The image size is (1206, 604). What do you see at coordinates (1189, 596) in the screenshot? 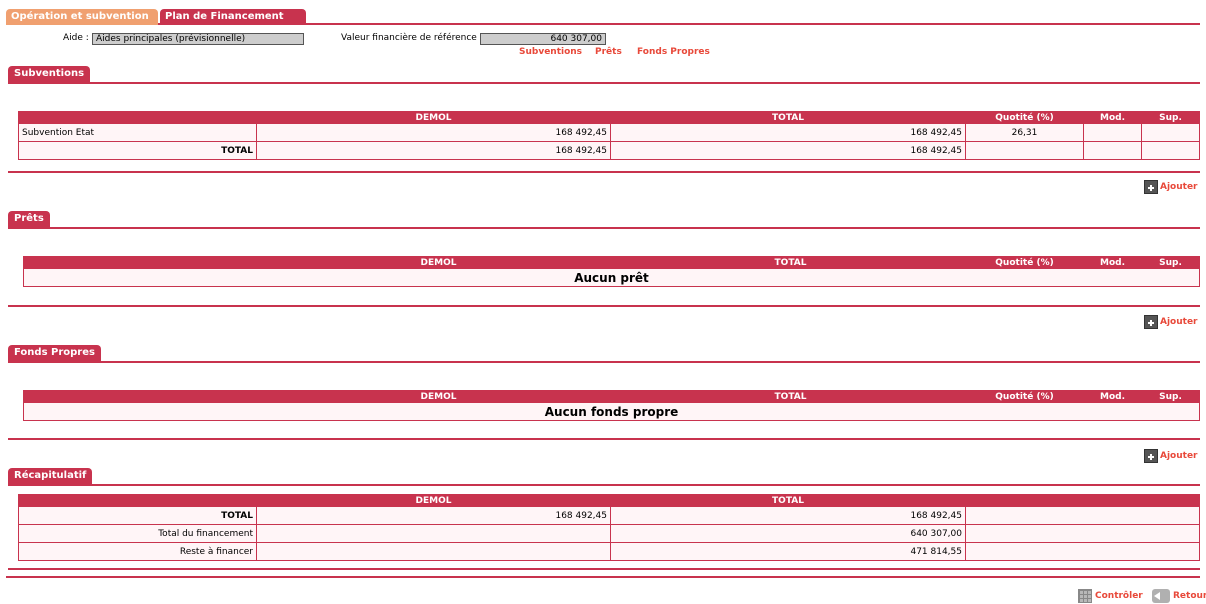
I see `retour-label: Retour` at bounding box center [1189, 596].